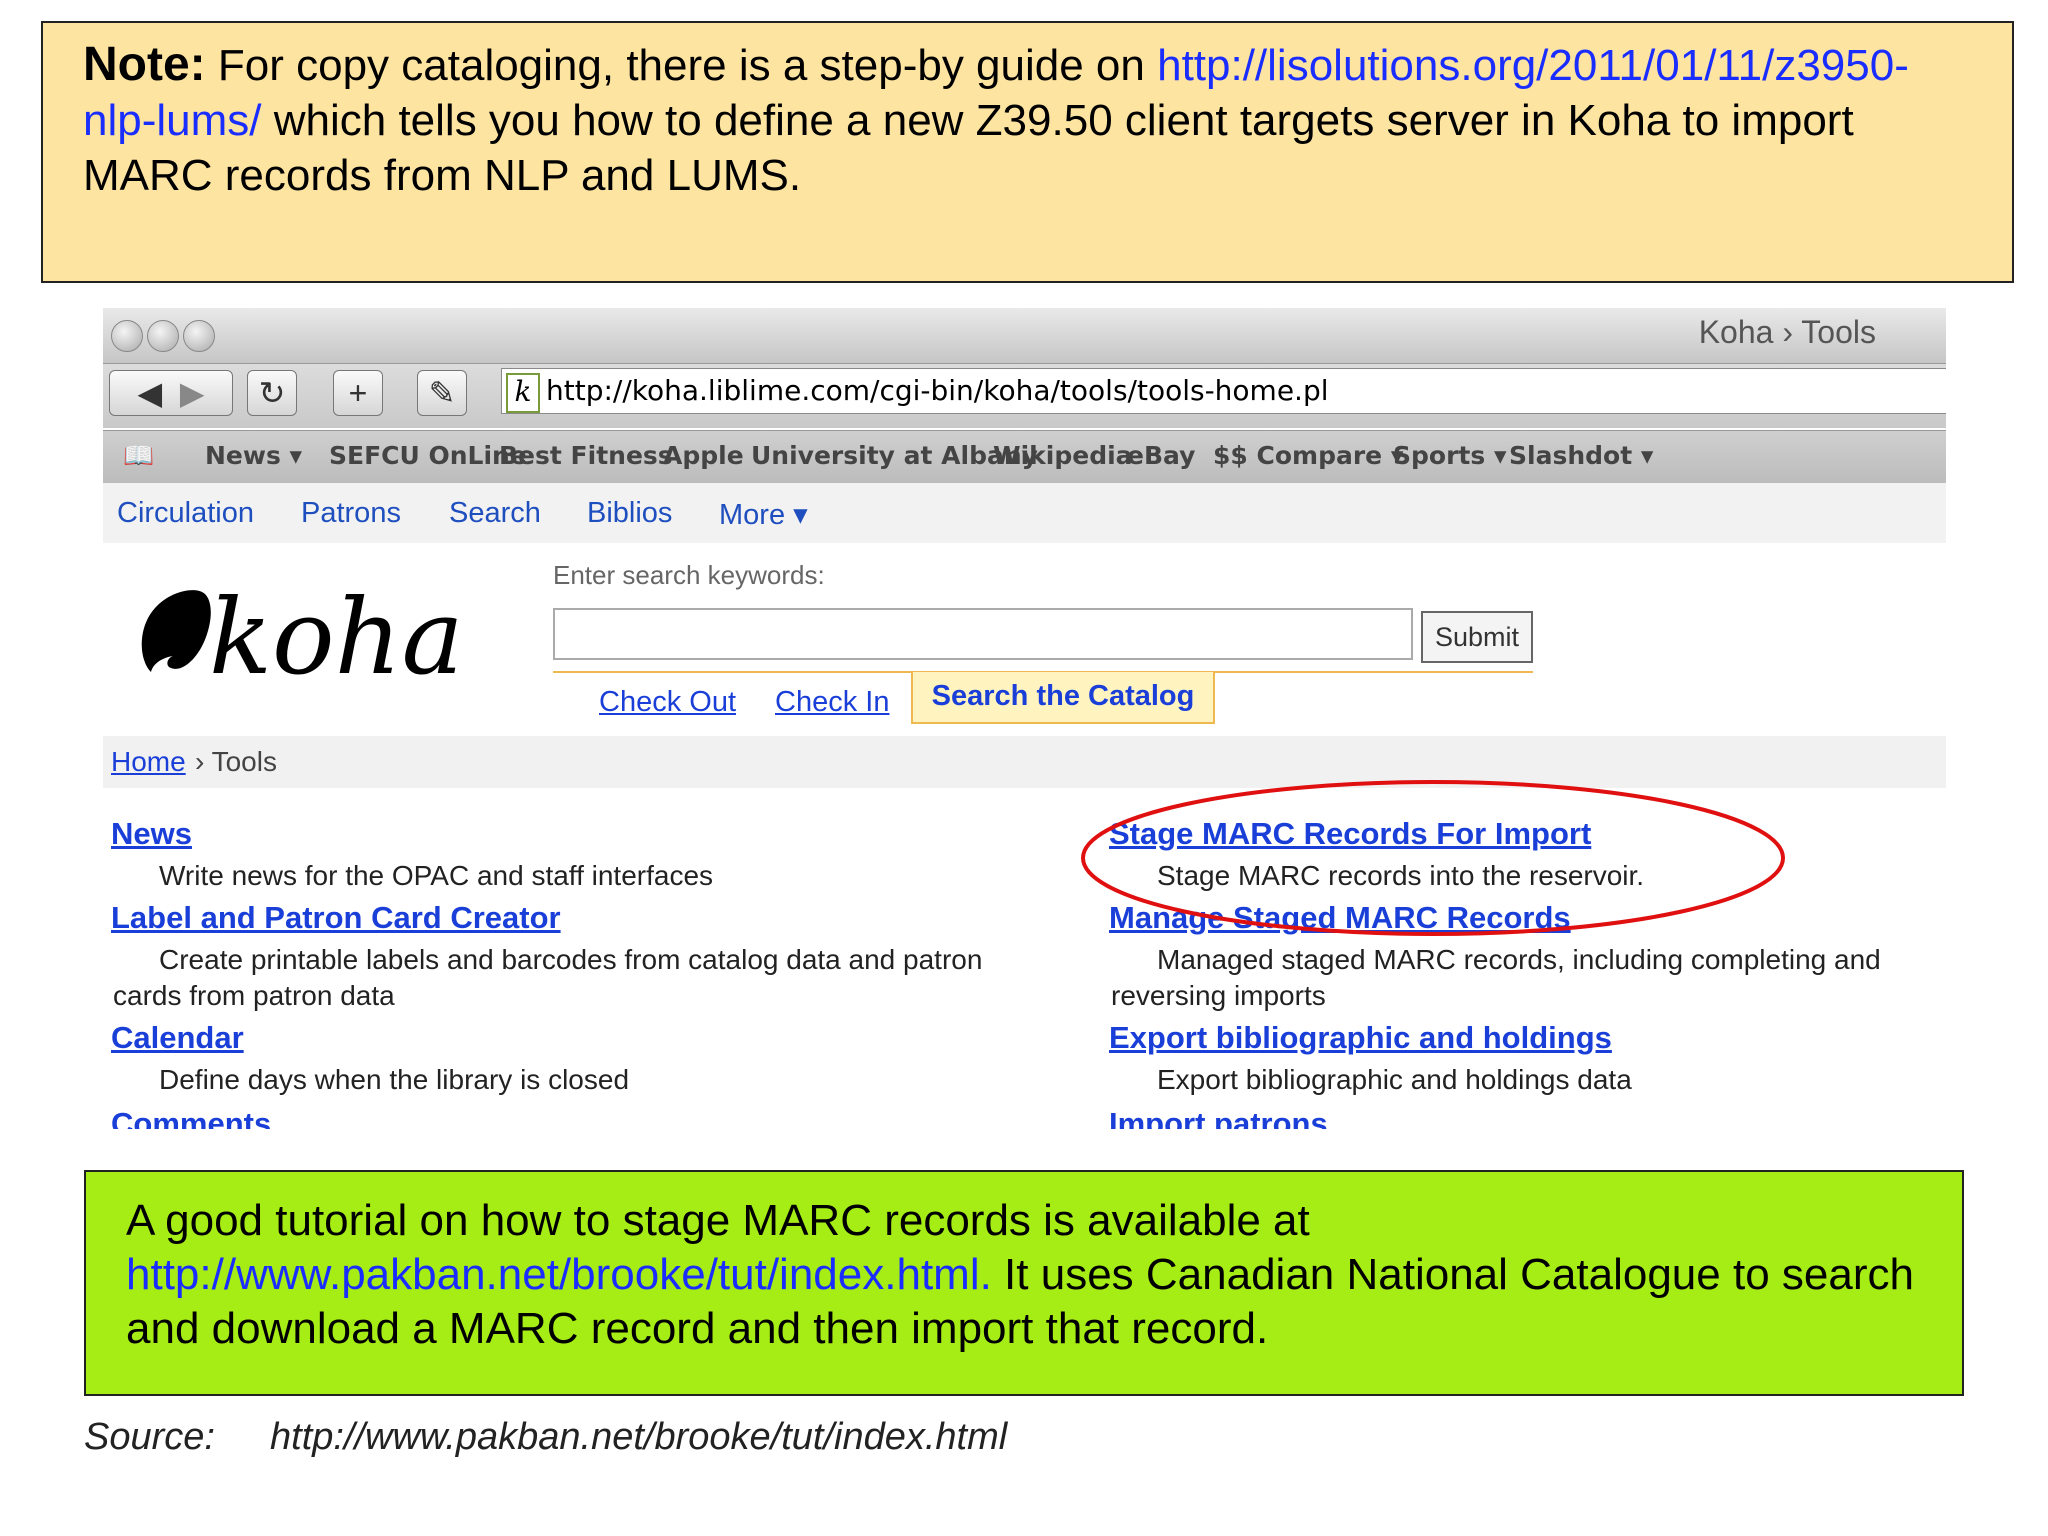 This screenshot has height=1536, width=2048. I want to click on bookmark-news: News ▾, so click(253, 455).